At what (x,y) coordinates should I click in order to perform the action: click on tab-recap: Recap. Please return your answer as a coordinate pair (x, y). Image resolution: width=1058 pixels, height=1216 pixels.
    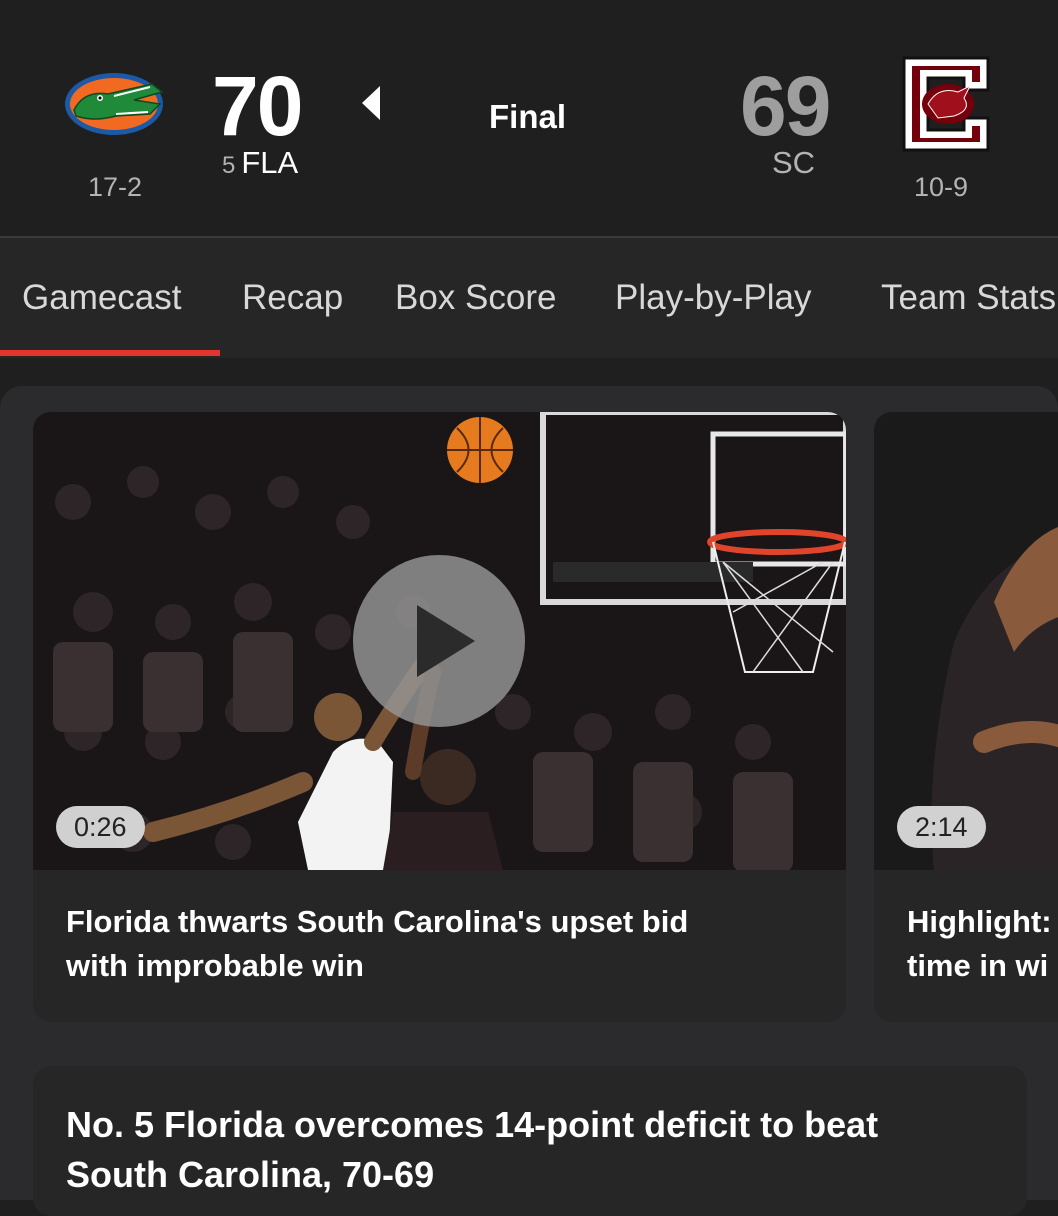
    Looking at the image, I should click on (292, 298).